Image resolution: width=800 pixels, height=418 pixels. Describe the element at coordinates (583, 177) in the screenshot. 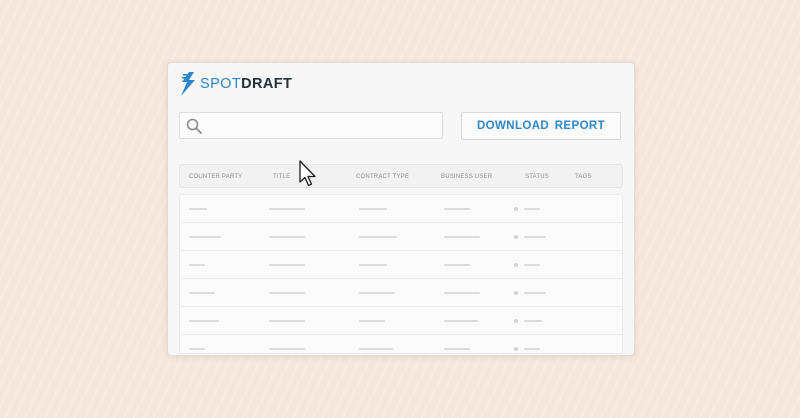

I see `column-header-tags: TAGS` at that location.